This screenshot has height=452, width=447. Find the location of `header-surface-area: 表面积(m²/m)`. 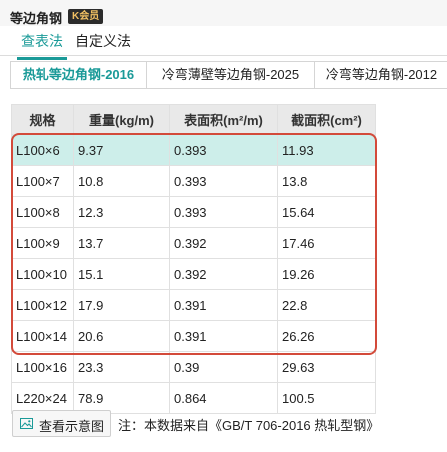

header-surface-area: 表面积(m²/m) is located at coordinates (223, 119).